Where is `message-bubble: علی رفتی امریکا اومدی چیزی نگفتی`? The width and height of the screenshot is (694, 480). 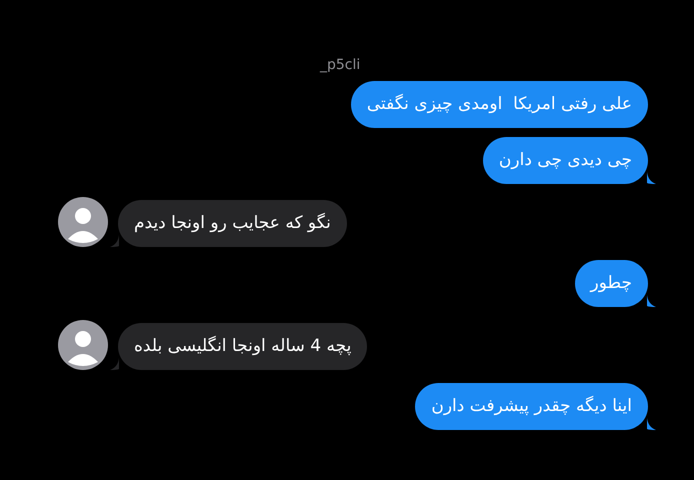
message-bubble: علی رفتی امریکا اومدی چیزی نگفتی is located at coordinates (499, 104).